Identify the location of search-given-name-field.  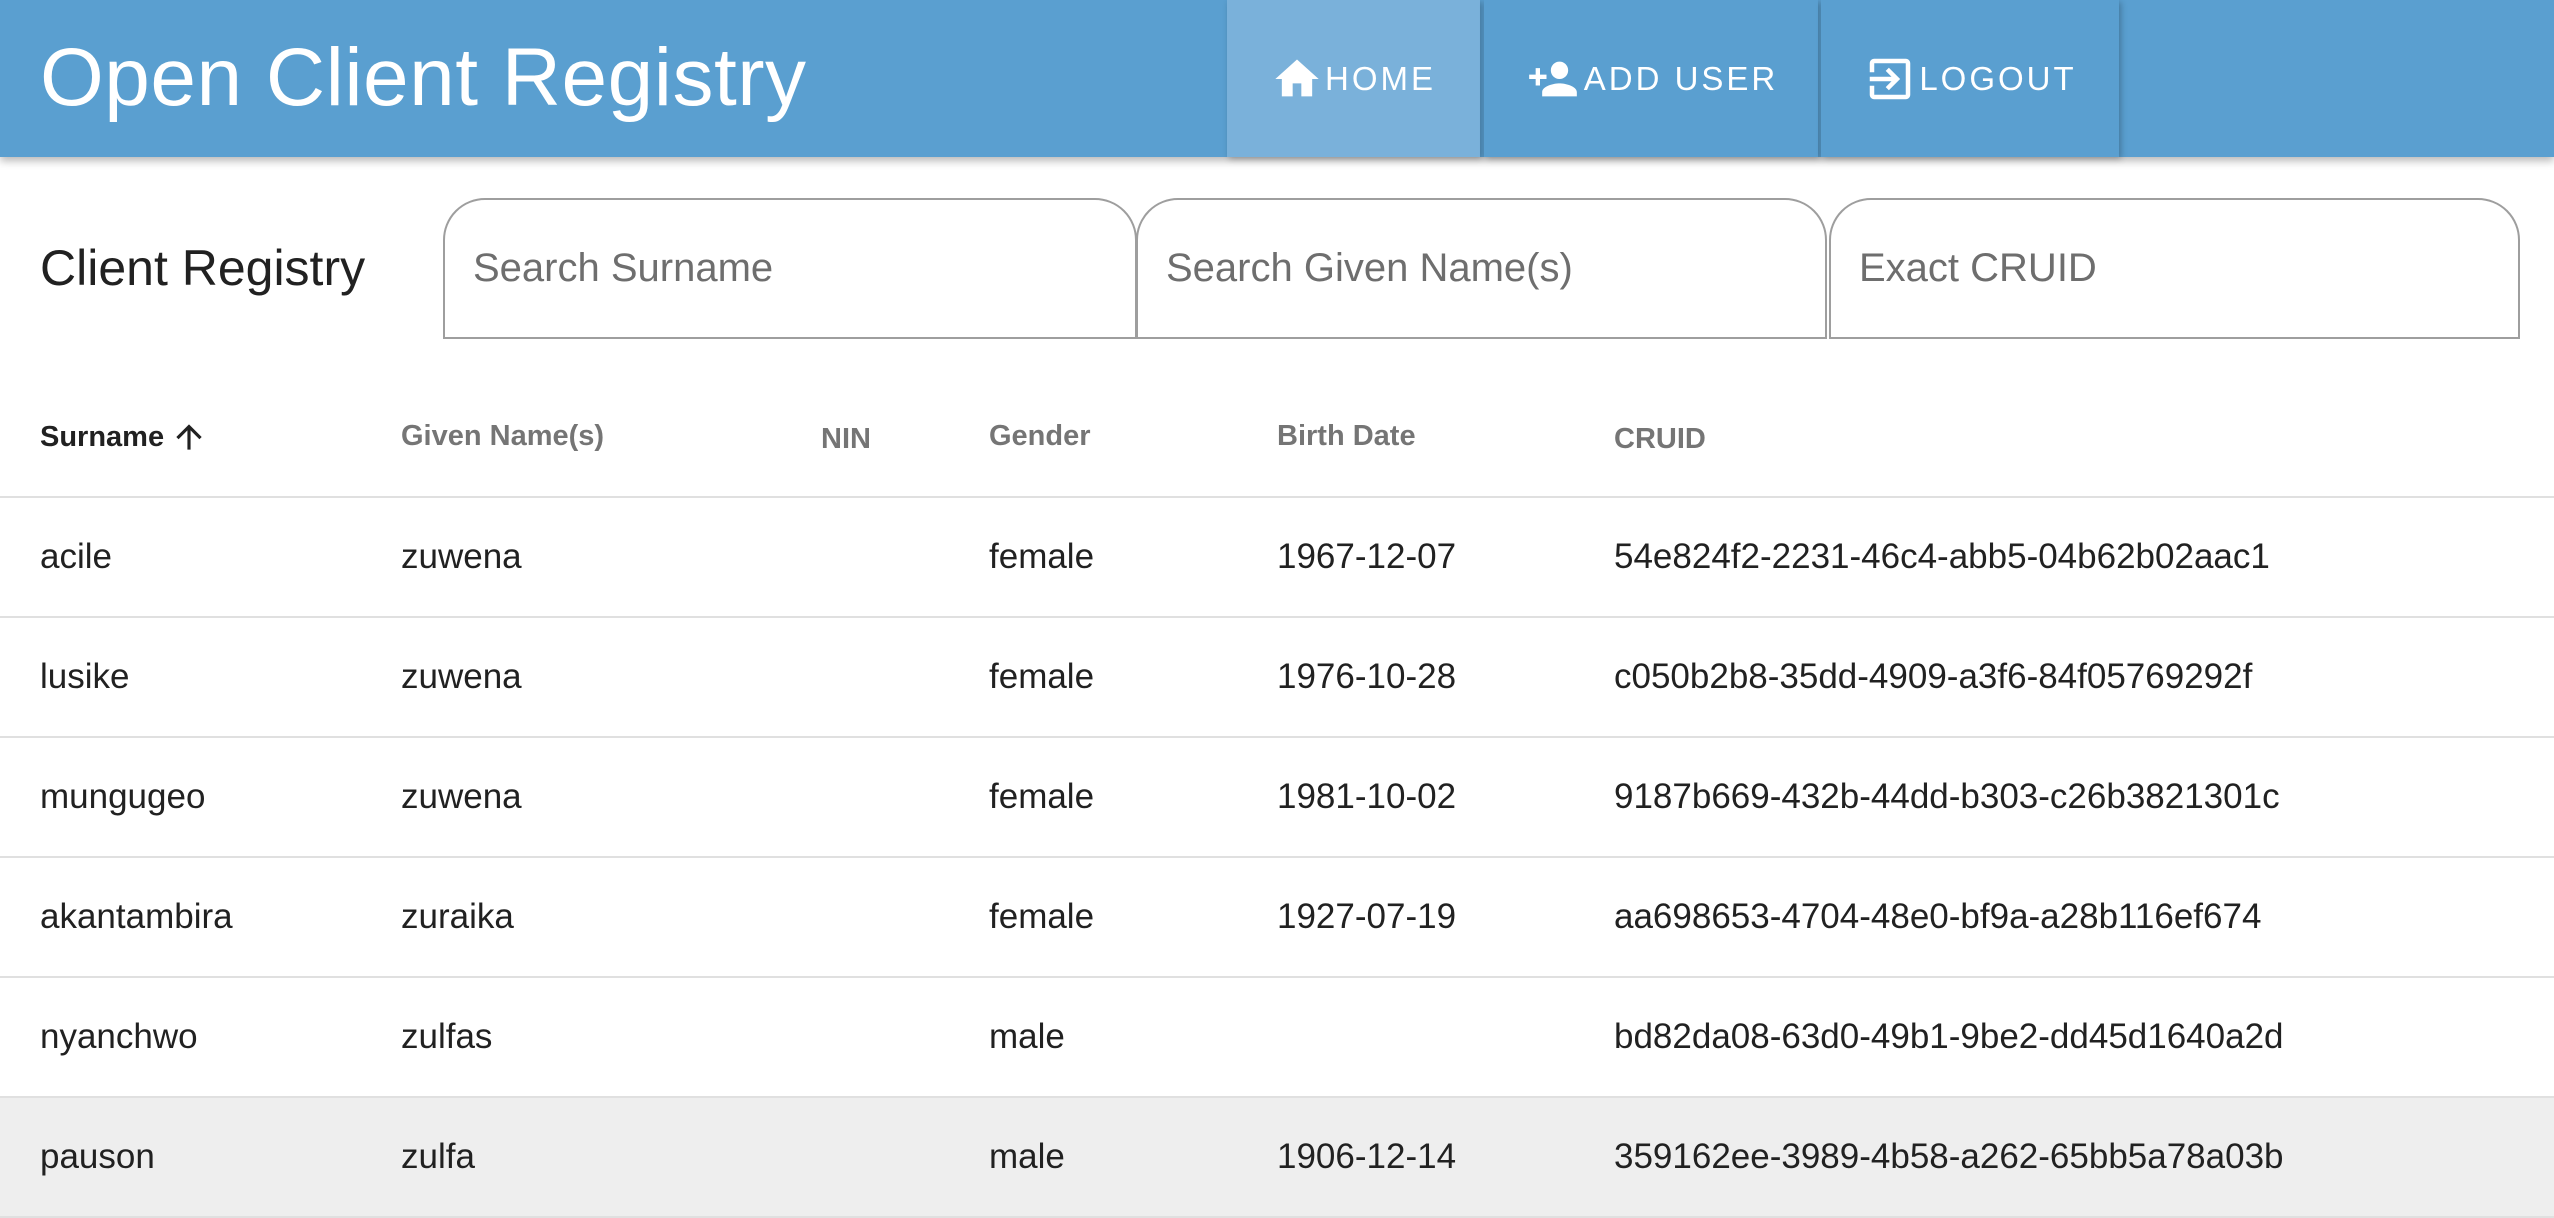
(1481, 268).